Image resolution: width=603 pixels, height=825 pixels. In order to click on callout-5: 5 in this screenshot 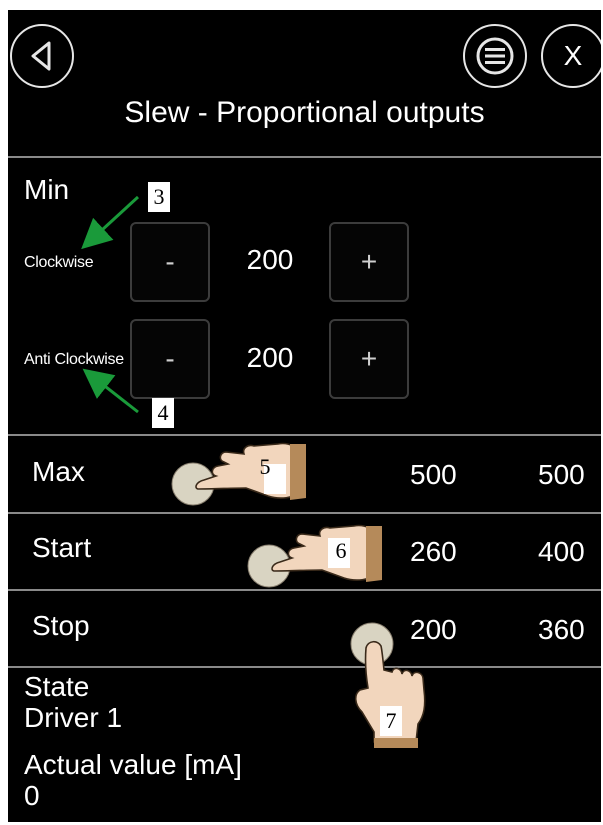, I will do `click(265, 466)`.